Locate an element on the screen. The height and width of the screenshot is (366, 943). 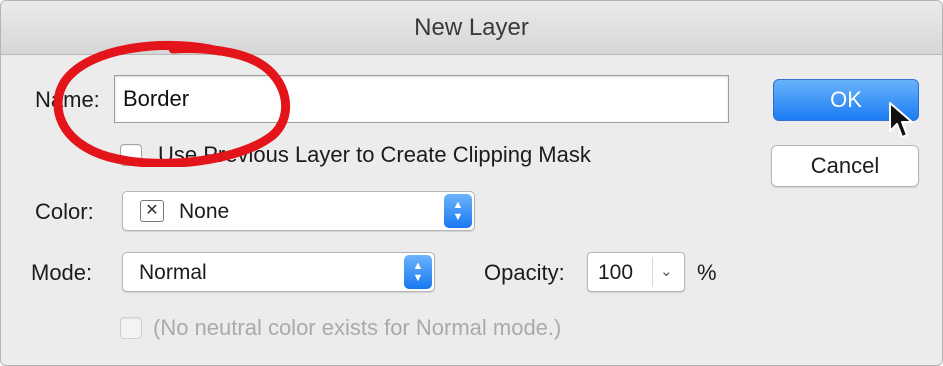
opacity-unit: % is located at coordinates (707, 272).